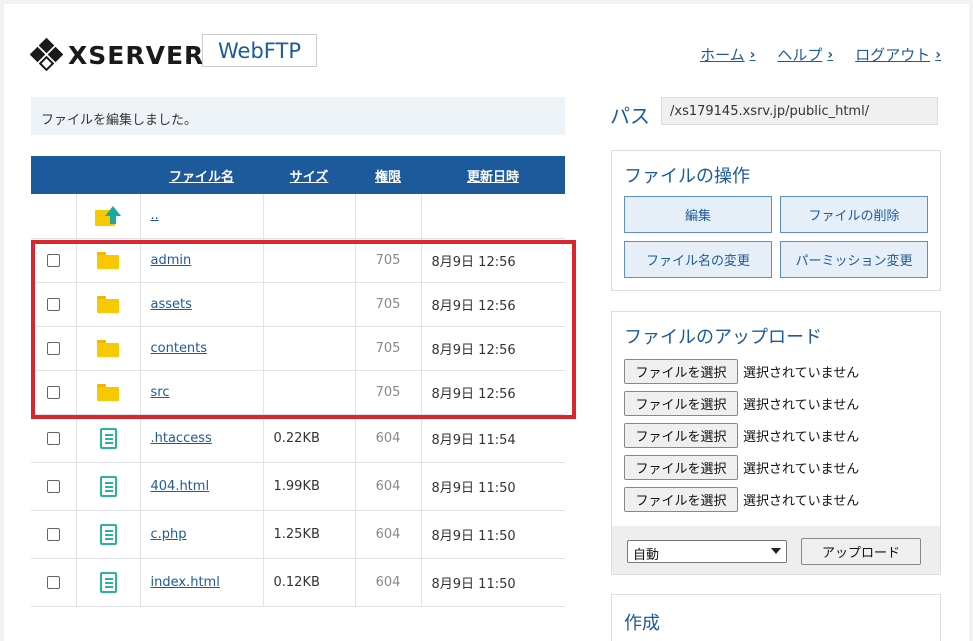 The image size is (973, 641). What do you see at coordinates (861, 551) in the screenshot?
I see `upload-button: アップロード` at bounding box center [861, 551].